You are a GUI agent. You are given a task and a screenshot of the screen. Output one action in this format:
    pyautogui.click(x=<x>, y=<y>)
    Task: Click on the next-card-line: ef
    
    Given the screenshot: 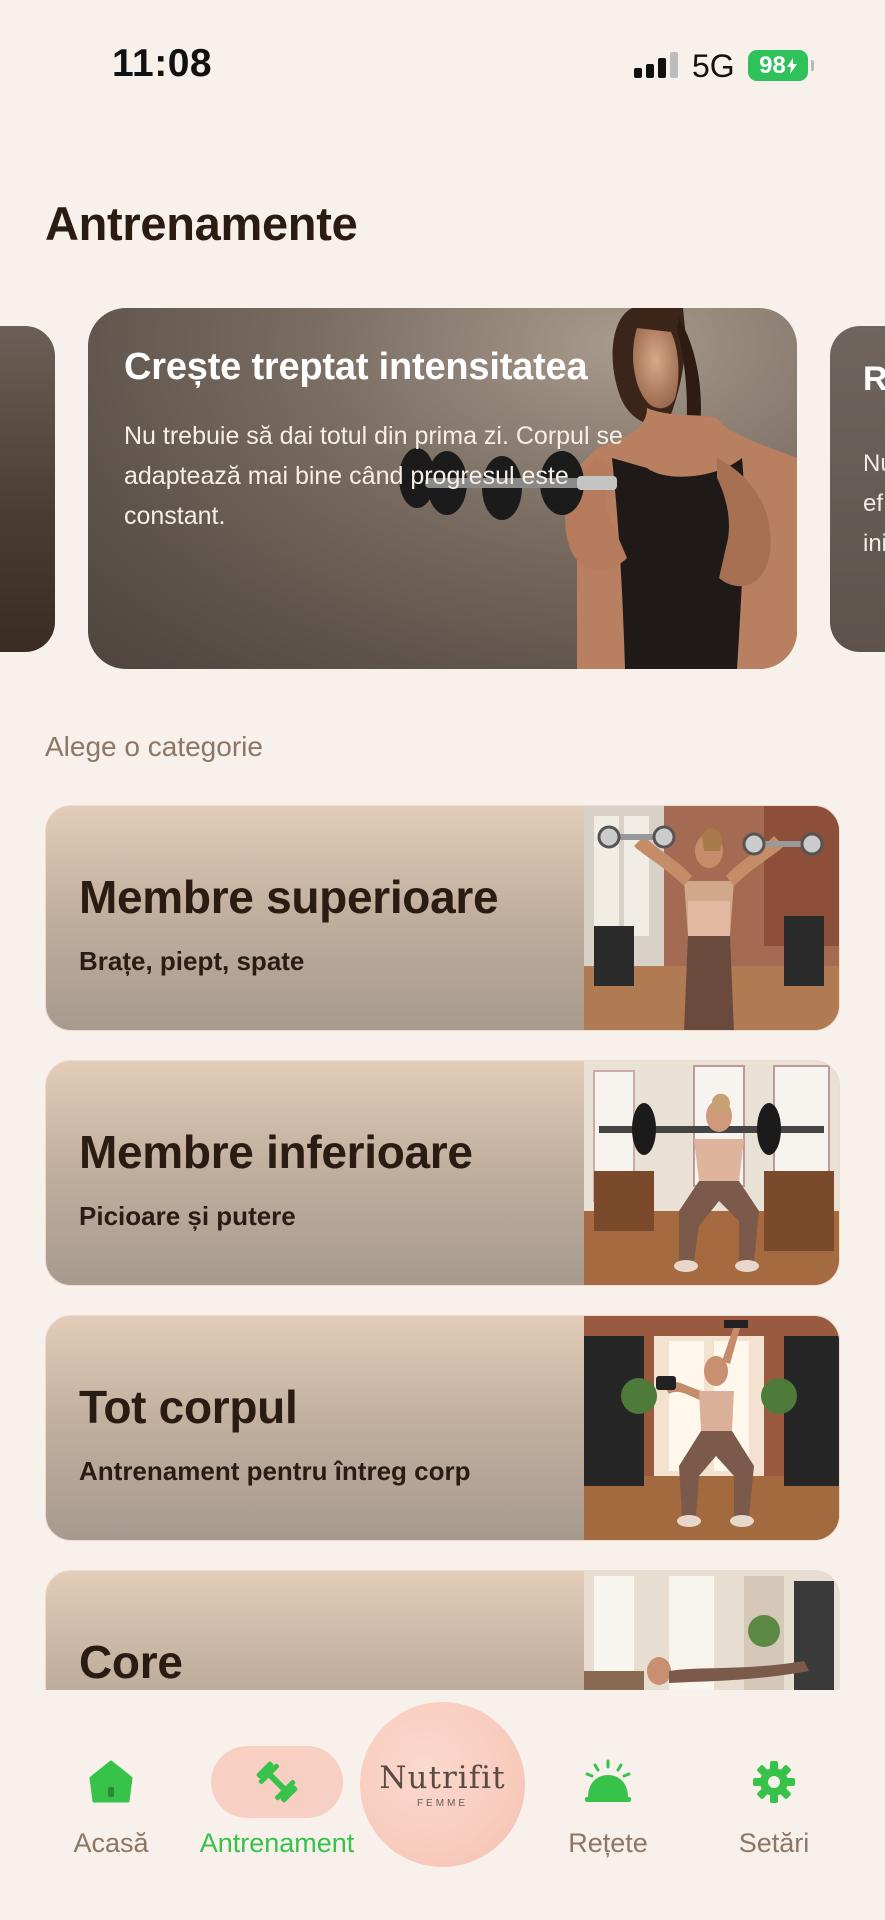 What is the action you would take?
    pyautogui.click(x=873, y=503)
    